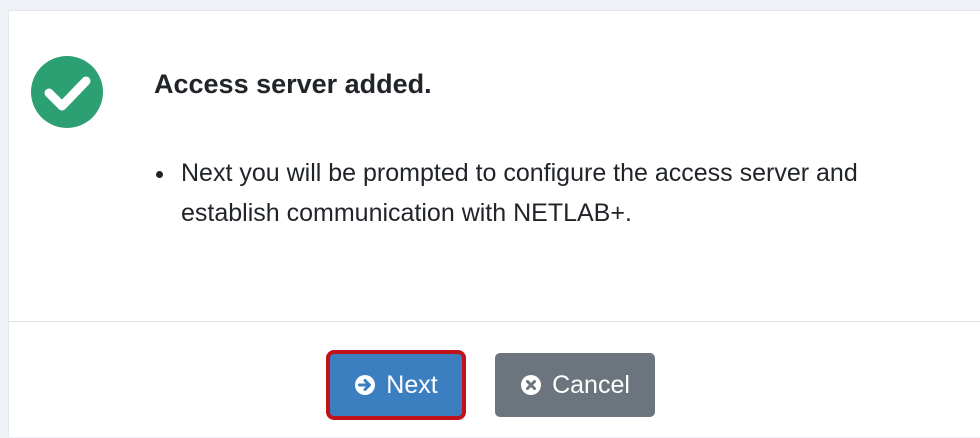  I want to click on check-circle-icon, so click(67, 92).